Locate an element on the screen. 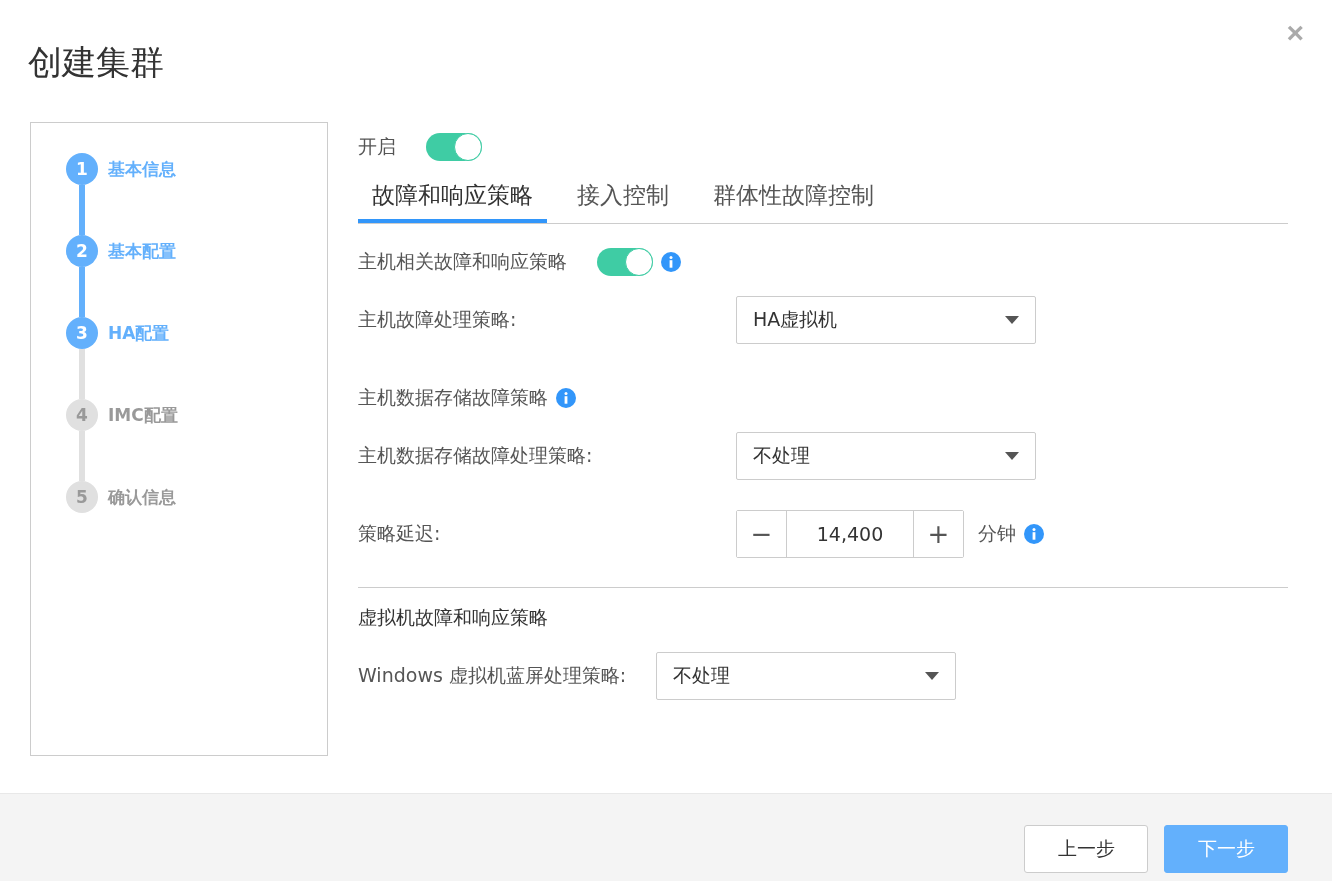 This screenshot has width=1332, height=881. section-label: 主机数据存储故障策略 is located at coordinates (453, 397).